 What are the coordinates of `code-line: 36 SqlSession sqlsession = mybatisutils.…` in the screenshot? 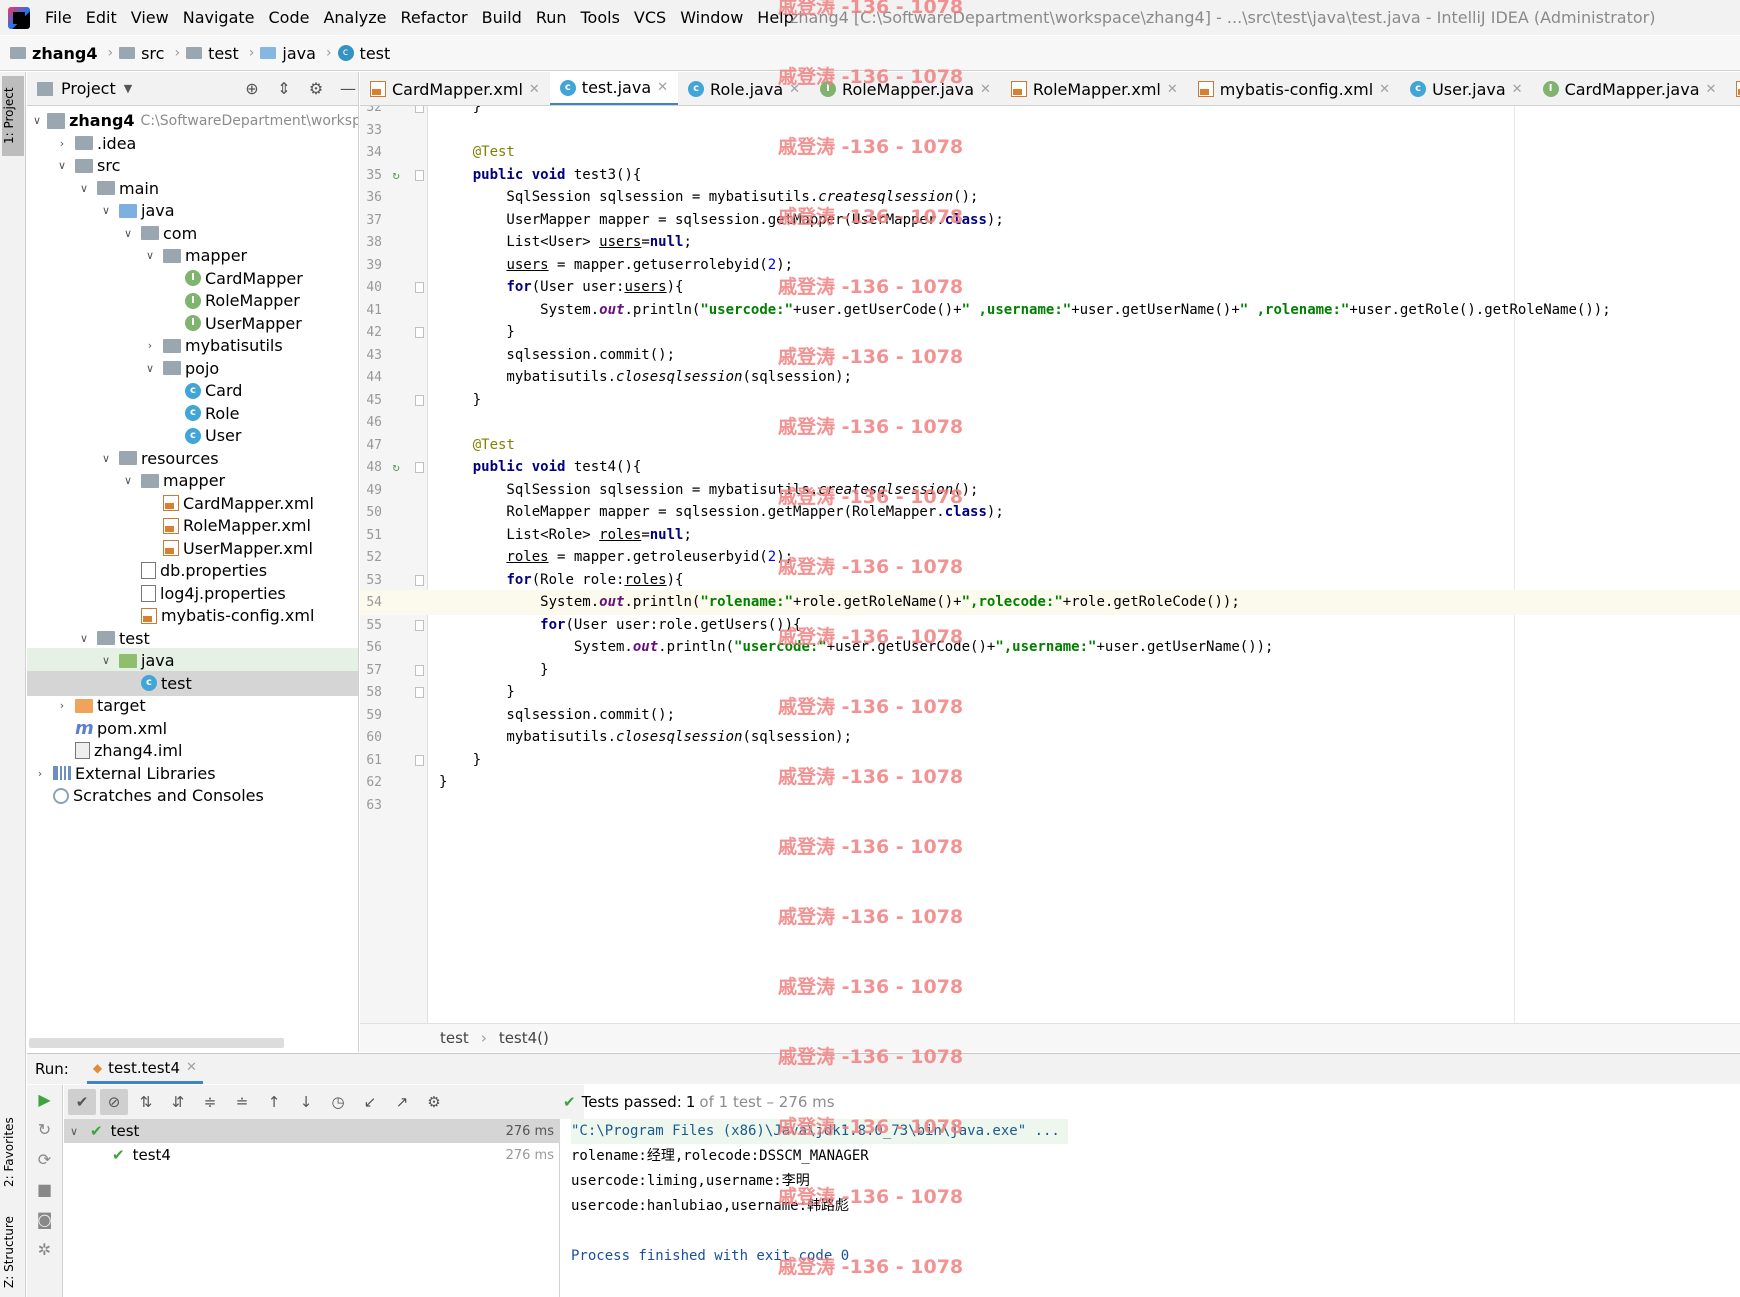 It's located at (1050, 197).